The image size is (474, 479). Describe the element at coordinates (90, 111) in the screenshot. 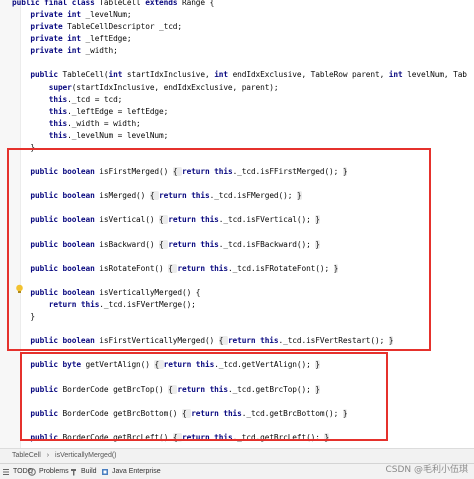

I see `code-line: this._leftEdge = leftEdge;` at that location.